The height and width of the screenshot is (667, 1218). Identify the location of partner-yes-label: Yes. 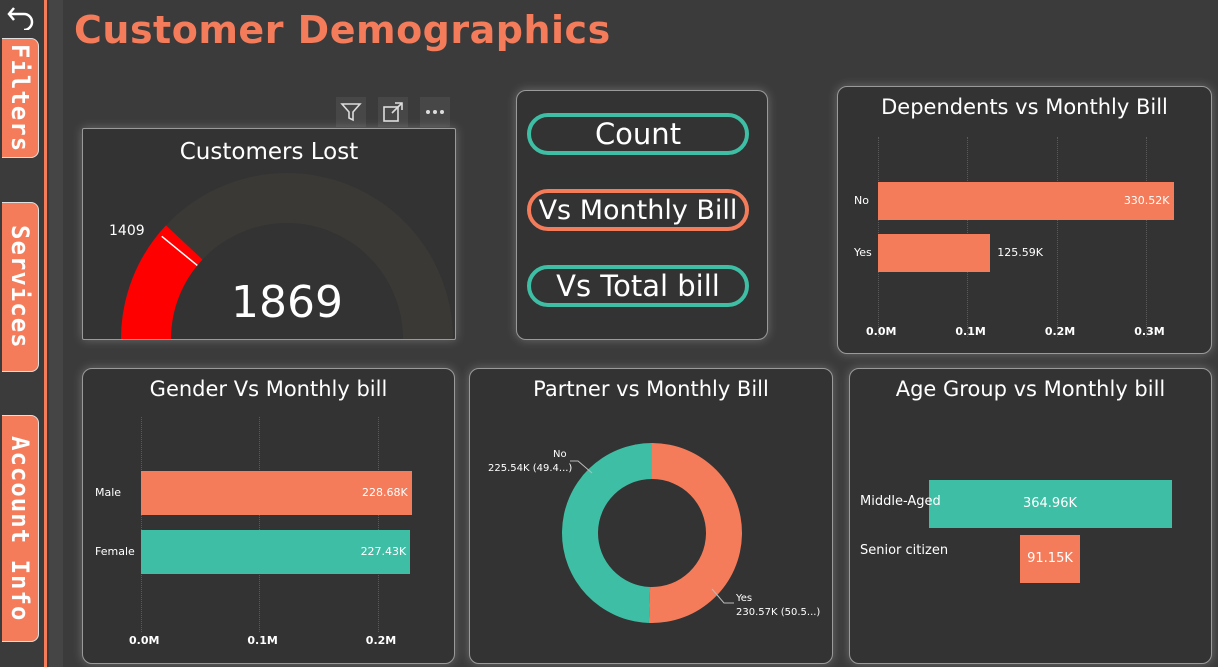
(744, 598).